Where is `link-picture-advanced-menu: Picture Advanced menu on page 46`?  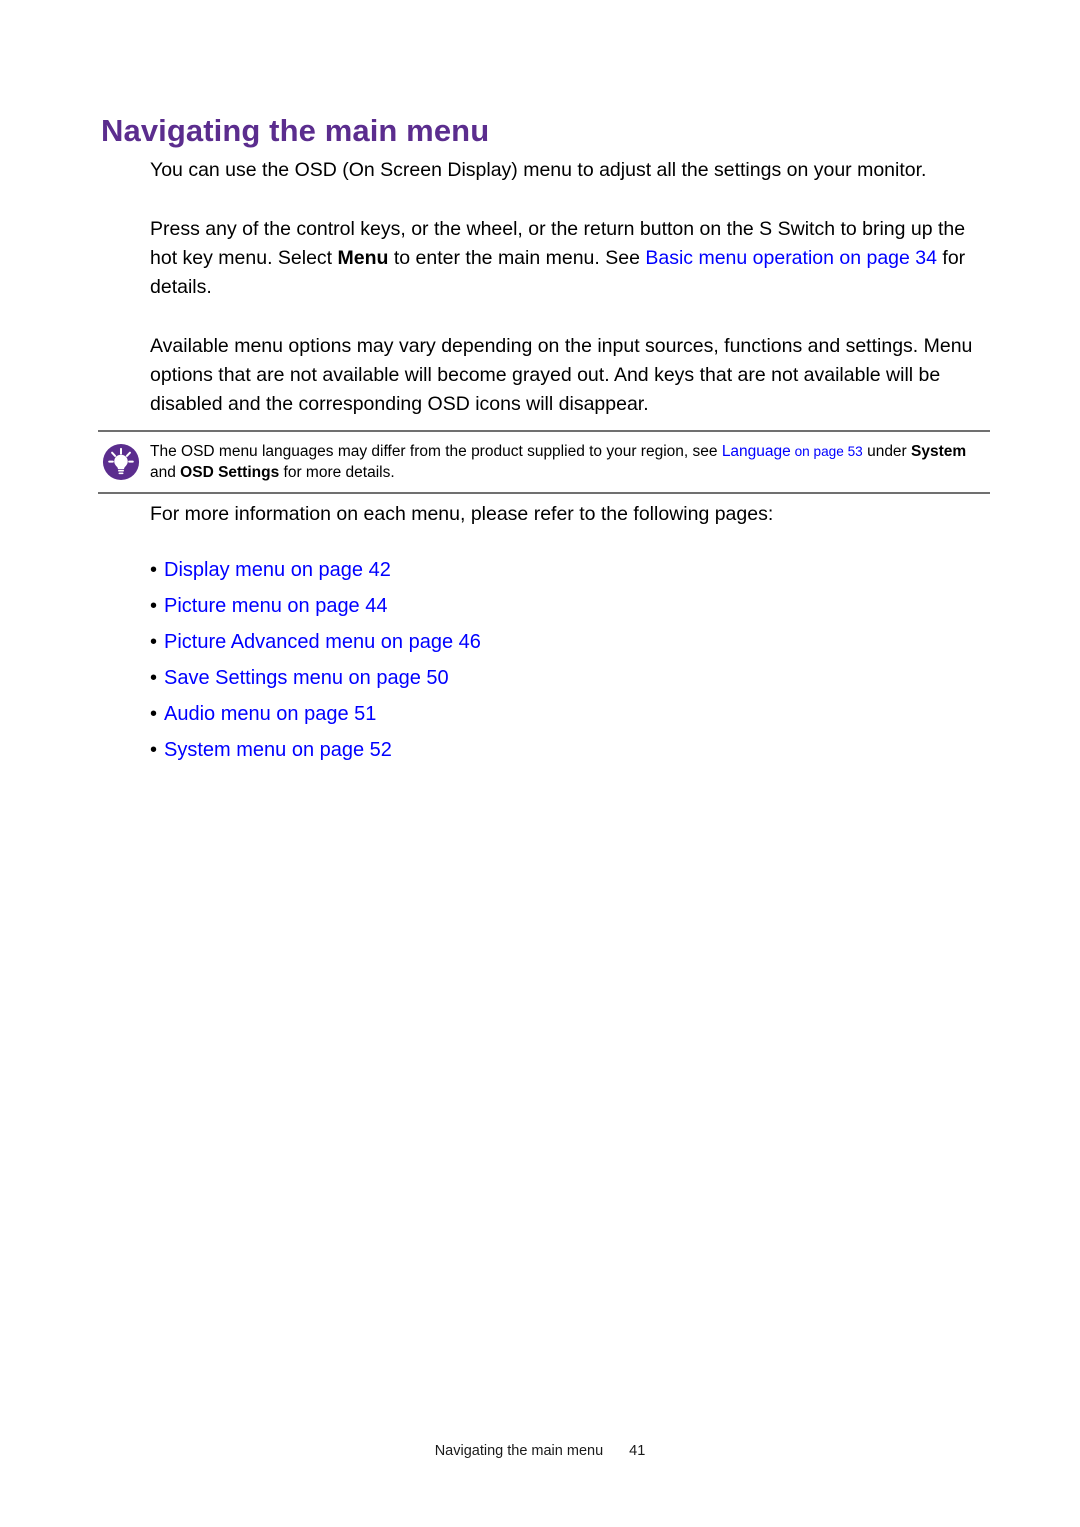
link-picture-advanced-menu: Picture Advanced menu on page 46 is located at coordinates (322, 642).